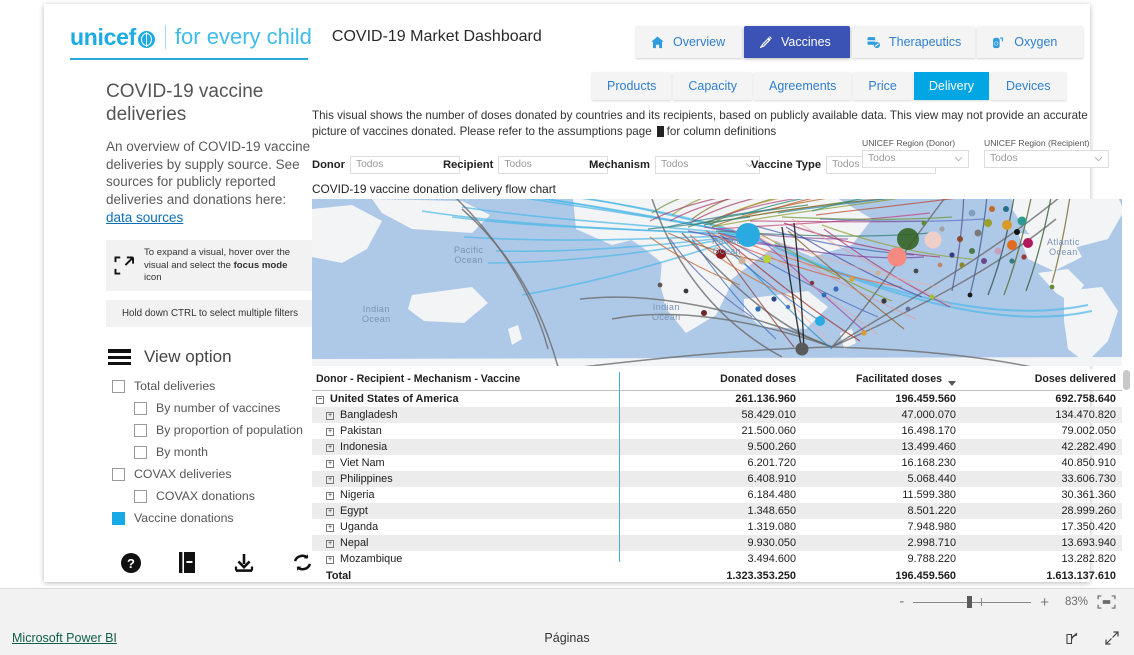 Image resolution: width=1134 pixels, height=655 pixels. Describe the element at coordinates (464, 495) in the screenshot. I see `row-label-cell: + Nigeria` at that location.